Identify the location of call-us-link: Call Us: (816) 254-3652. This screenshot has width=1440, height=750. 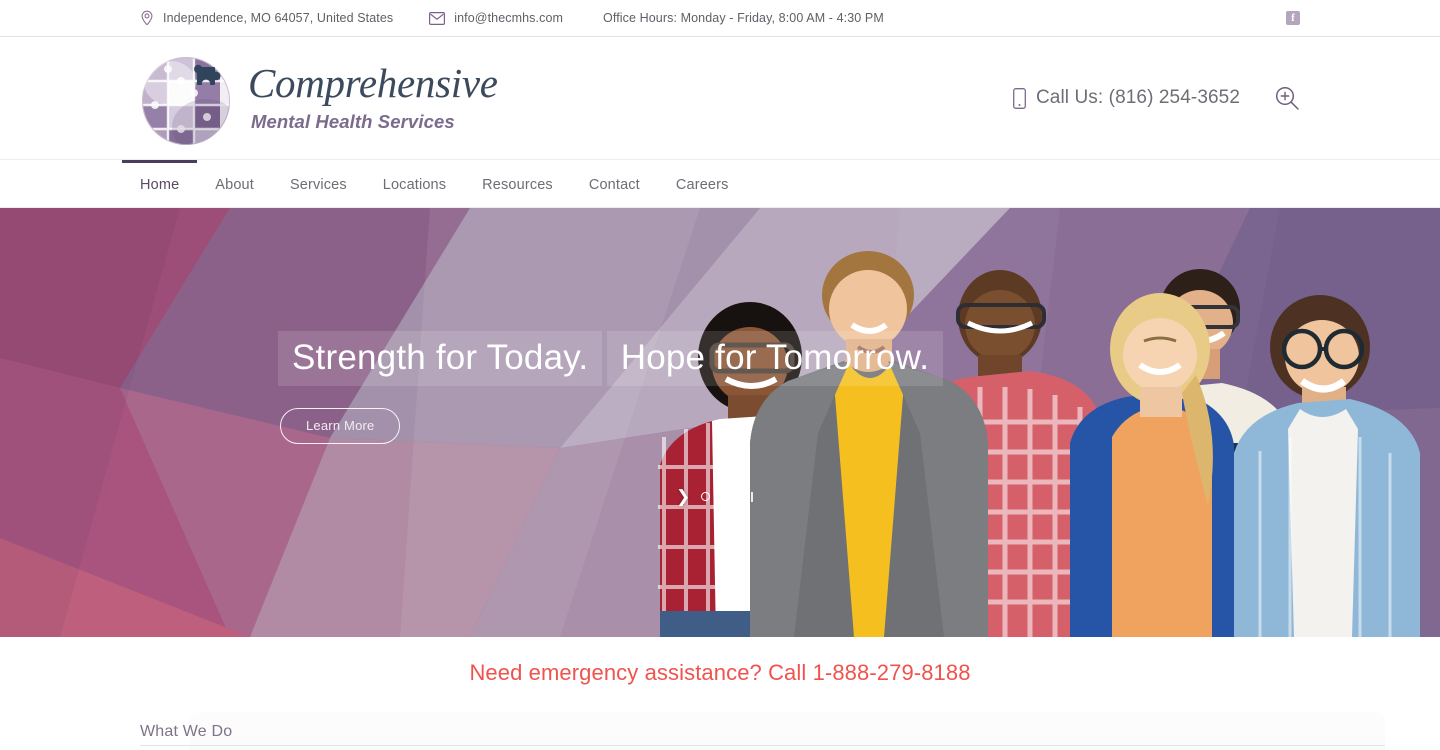
(1126, 98).